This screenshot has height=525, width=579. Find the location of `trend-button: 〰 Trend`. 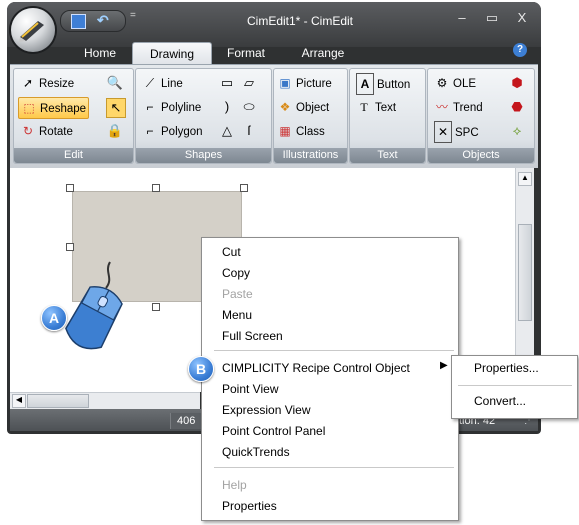

trend-button: 〰 Trend is located at coordinates (458, 107).